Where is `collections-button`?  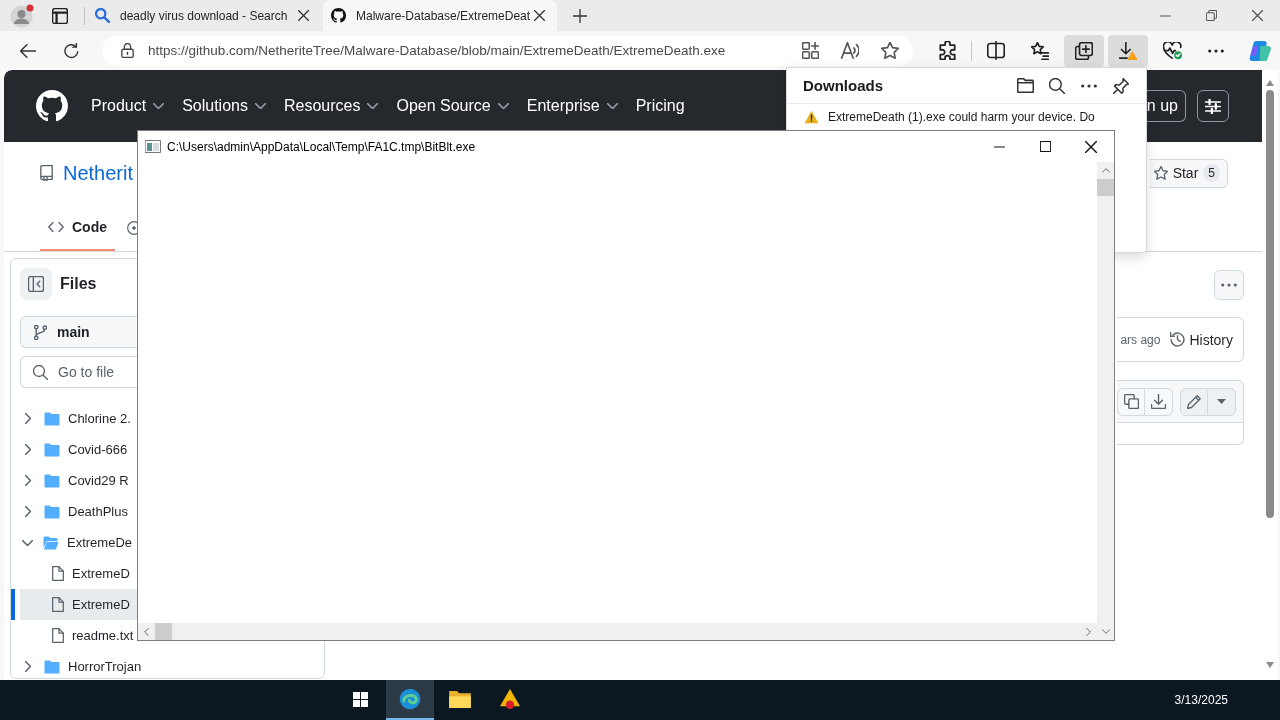 collections-button is located at coordinates (1084, 50).